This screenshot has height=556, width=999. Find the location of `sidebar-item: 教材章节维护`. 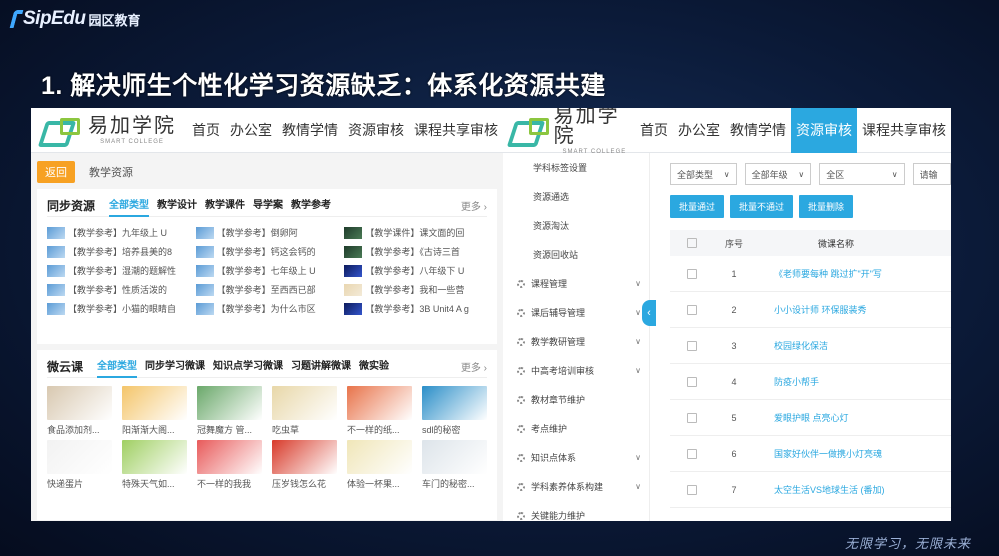

sidebar-item: 教材章节维护 is located at coordinates (576, 399).